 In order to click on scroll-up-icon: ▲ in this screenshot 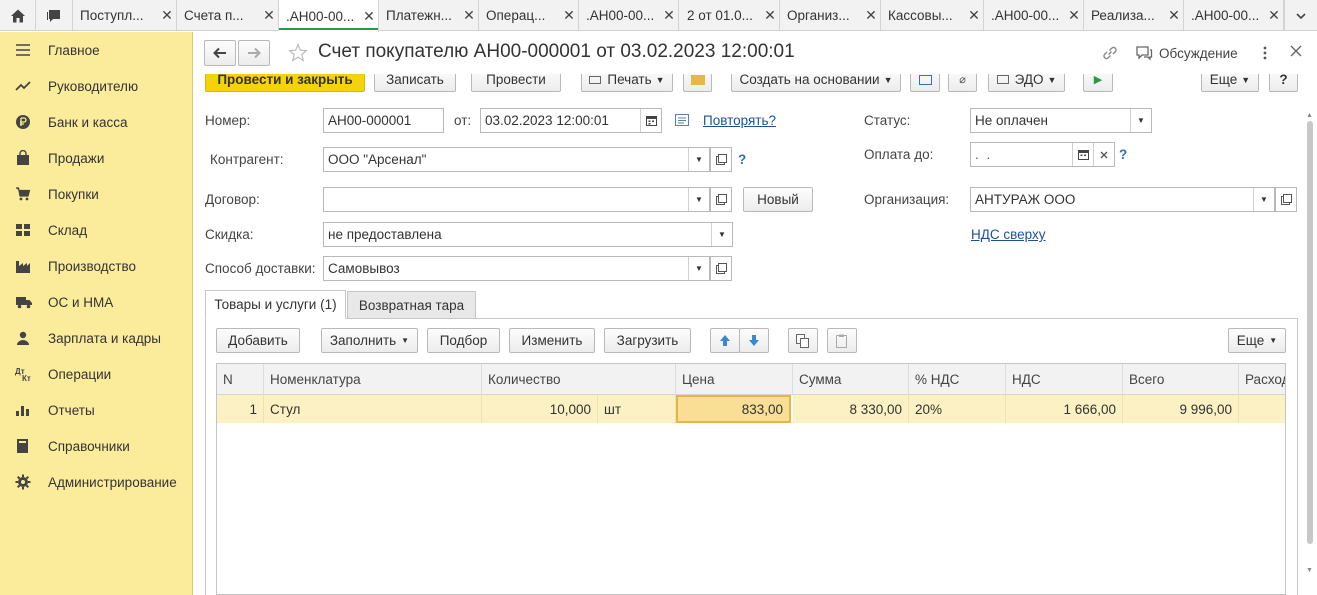, I will do `click(1309, 115)`.